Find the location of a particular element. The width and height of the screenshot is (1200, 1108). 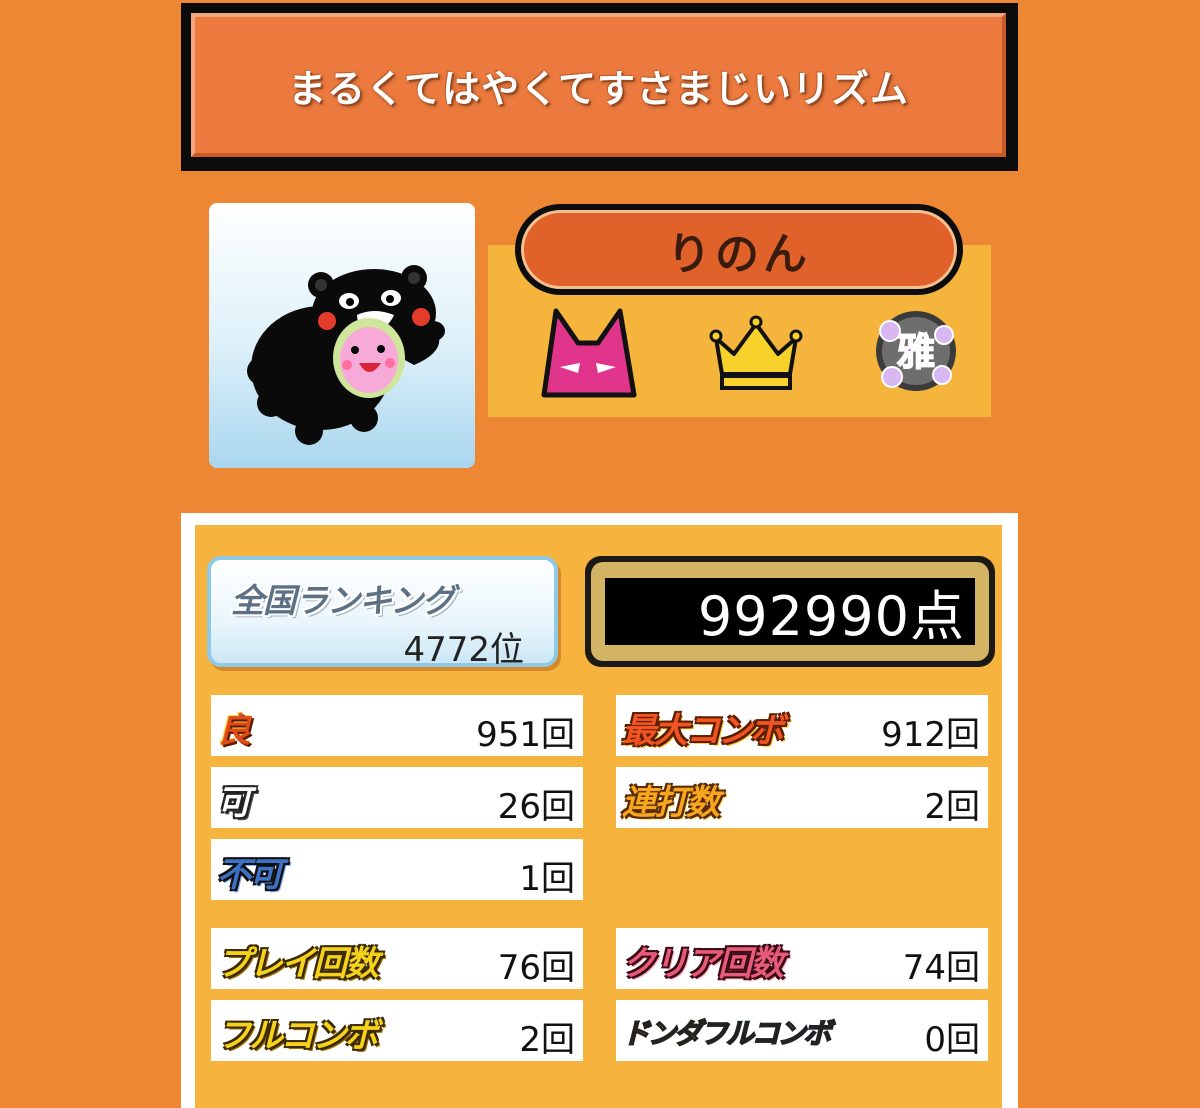

national-ranking-value: 4772位 is located at coordinates (463, 650).